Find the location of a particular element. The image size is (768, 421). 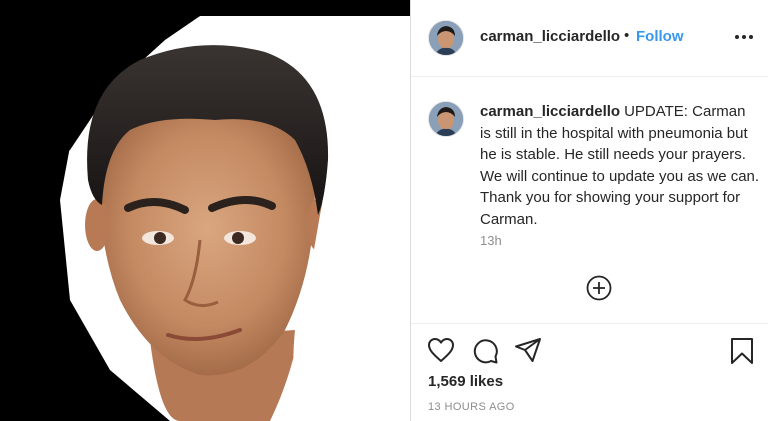

avatar is located at coordinates (446, 38).